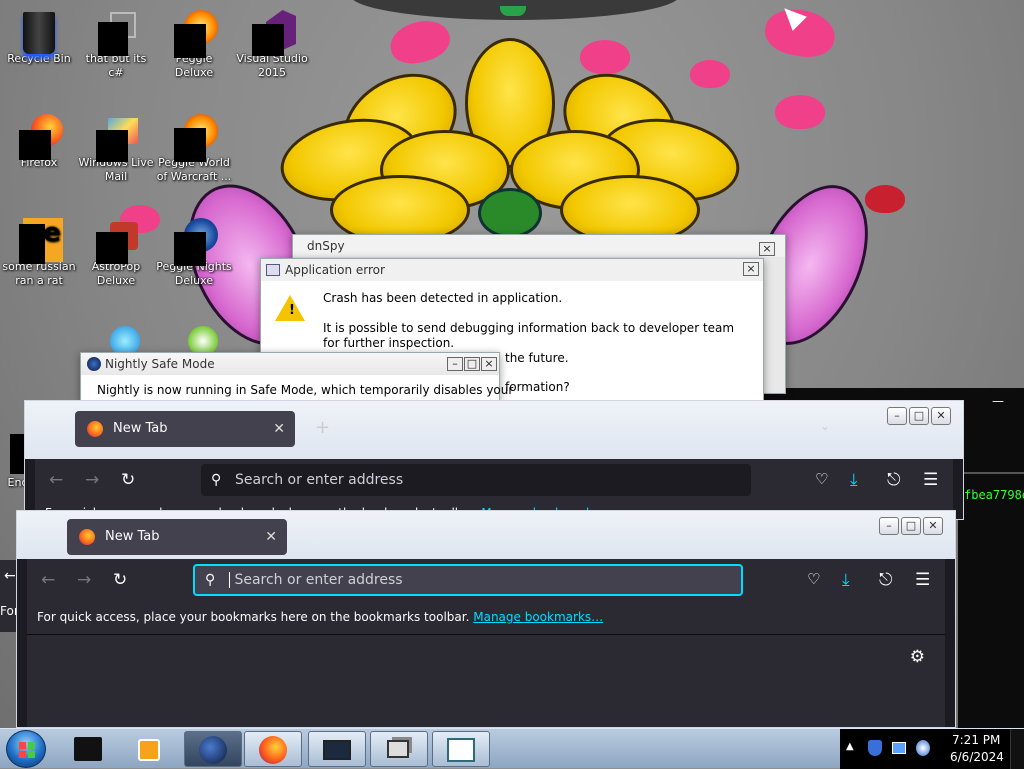 Image resolution: width=1024 pixels, height=769 pixels. Describe the element at coordinates (116, 65) in the screenshot. I see `desktop-icon-label: that but its c#` at that location.